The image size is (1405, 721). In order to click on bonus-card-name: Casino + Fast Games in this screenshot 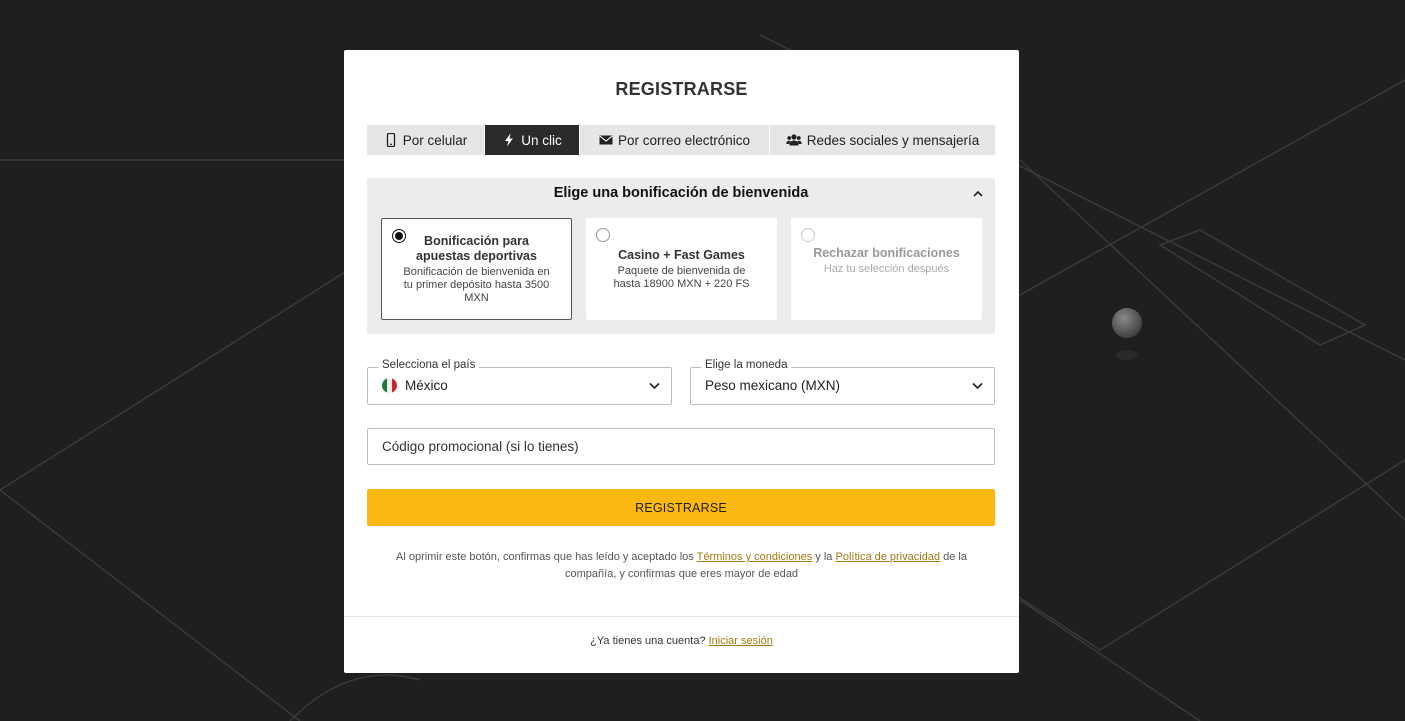, I will do `click(681, 255)`.